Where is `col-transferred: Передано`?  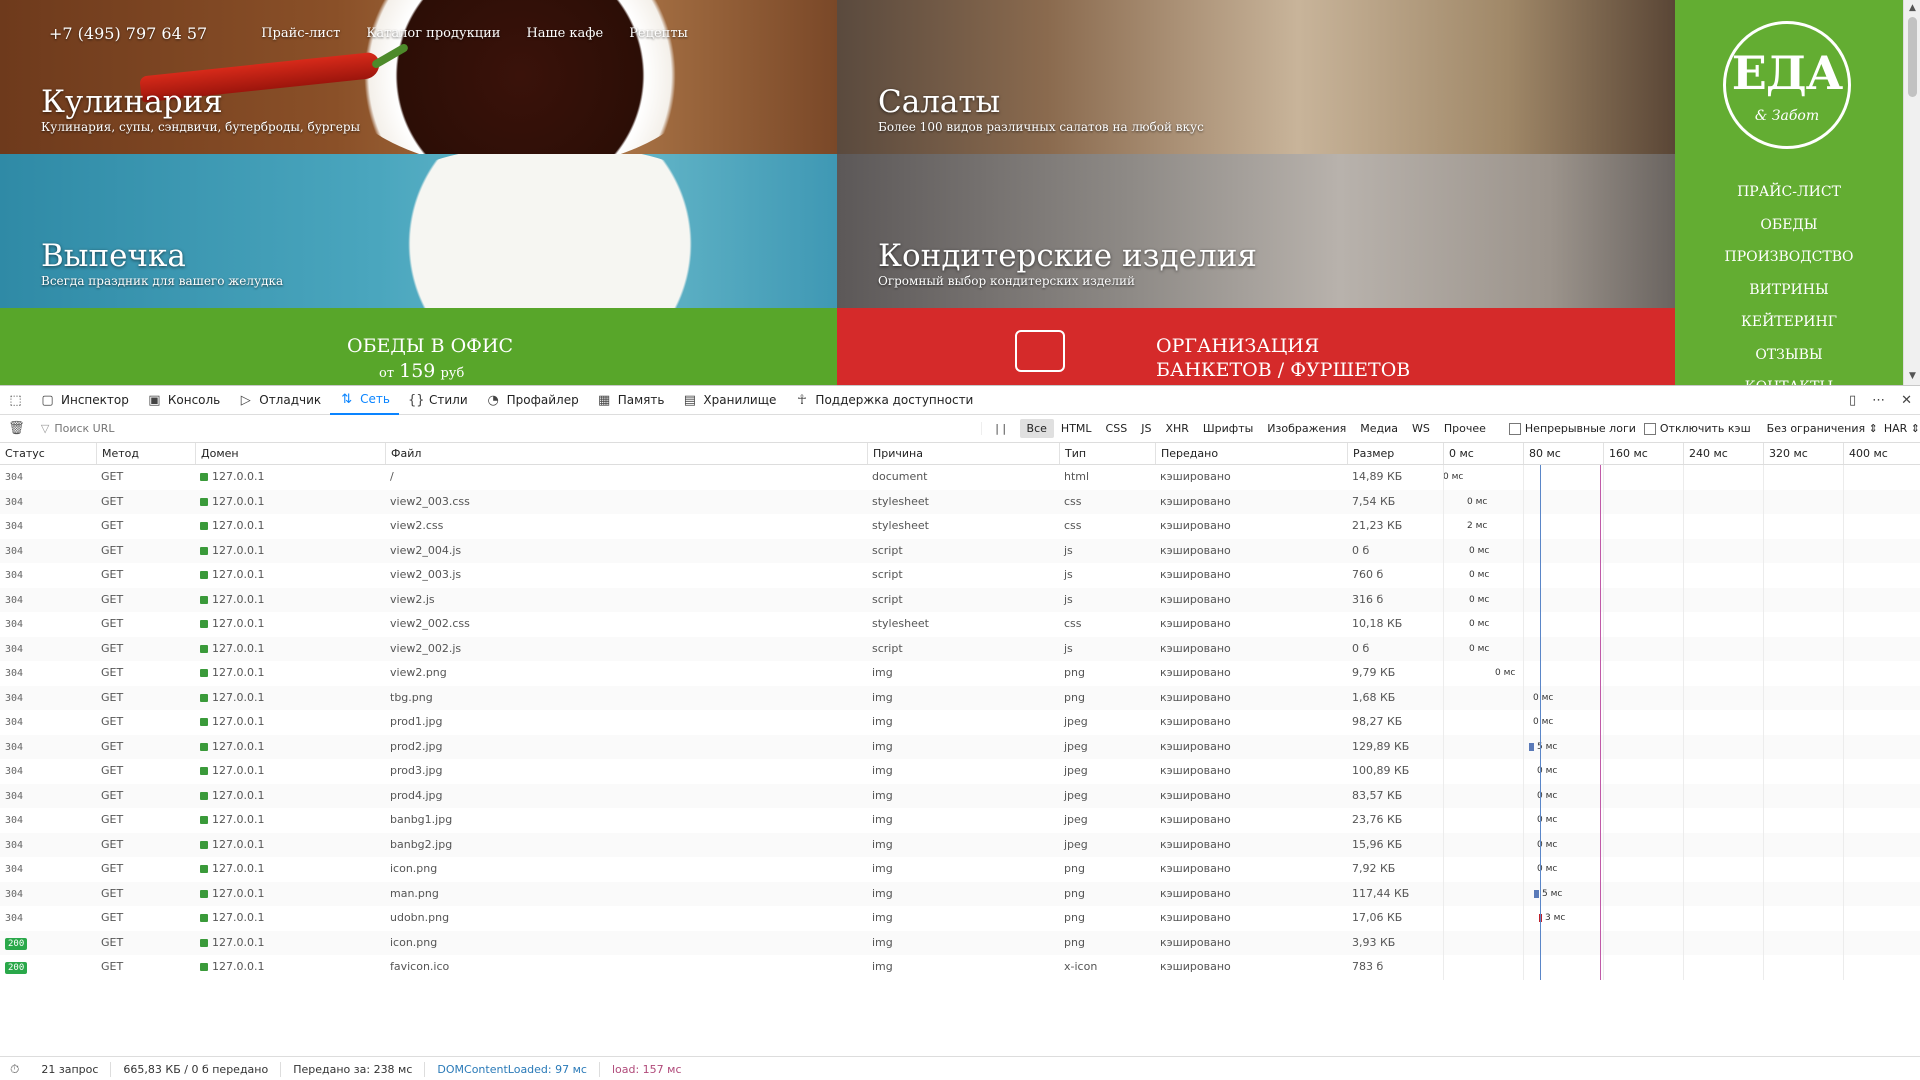 col-transferred: Передано is located at coordinates (1251, 453).